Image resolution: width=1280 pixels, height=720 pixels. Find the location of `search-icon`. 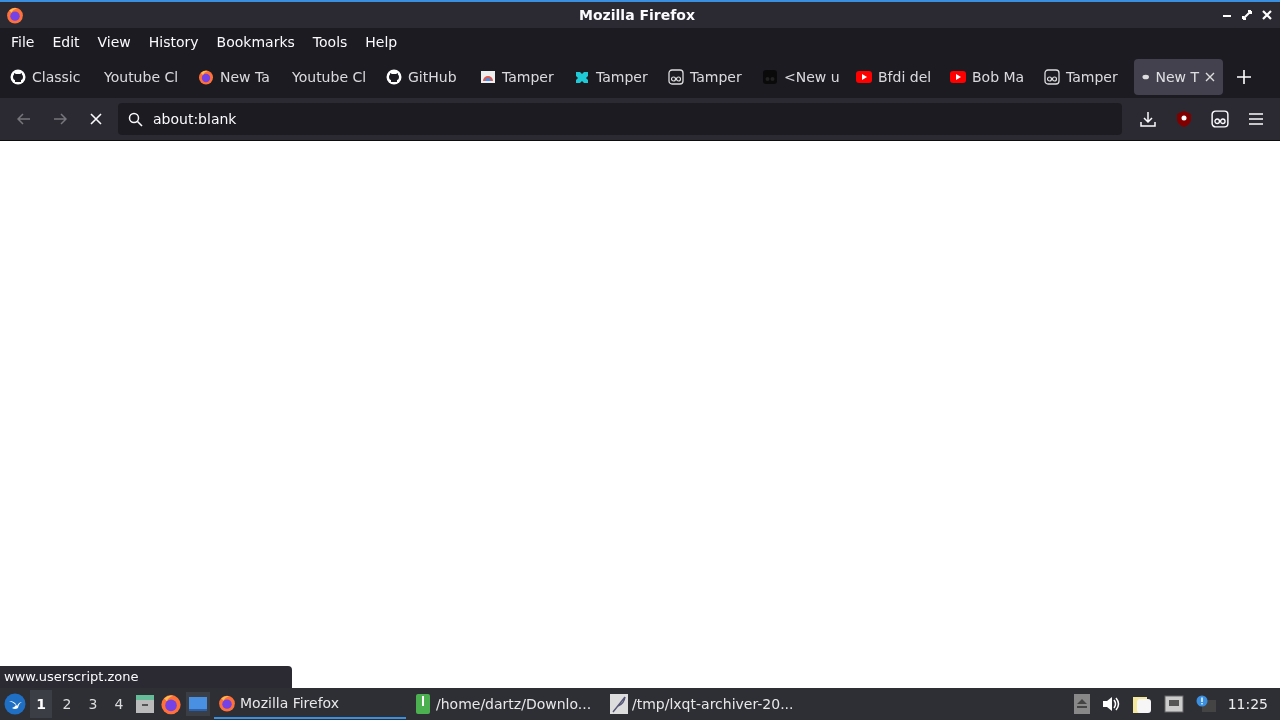

search-icon is located at coordinates (135, 119).